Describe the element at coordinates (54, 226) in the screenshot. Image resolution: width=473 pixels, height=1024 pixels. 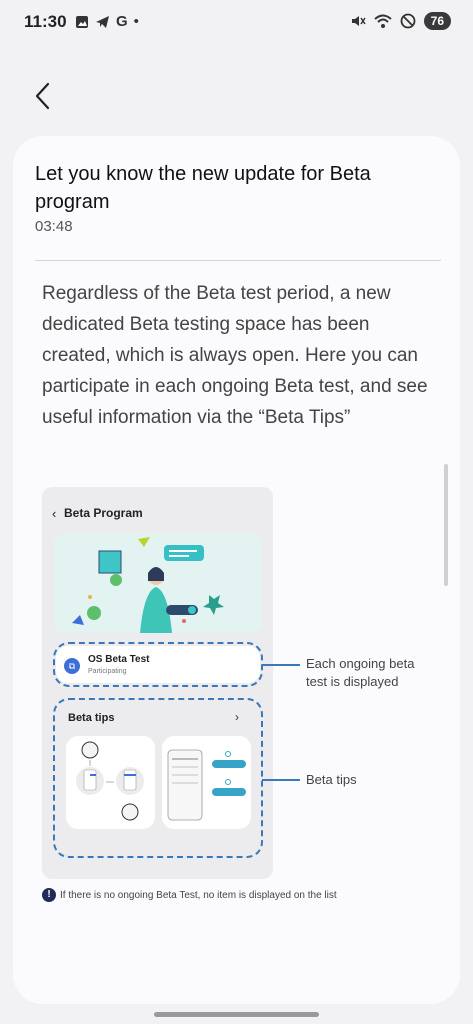
I see `message-time: 03:48` at that location.